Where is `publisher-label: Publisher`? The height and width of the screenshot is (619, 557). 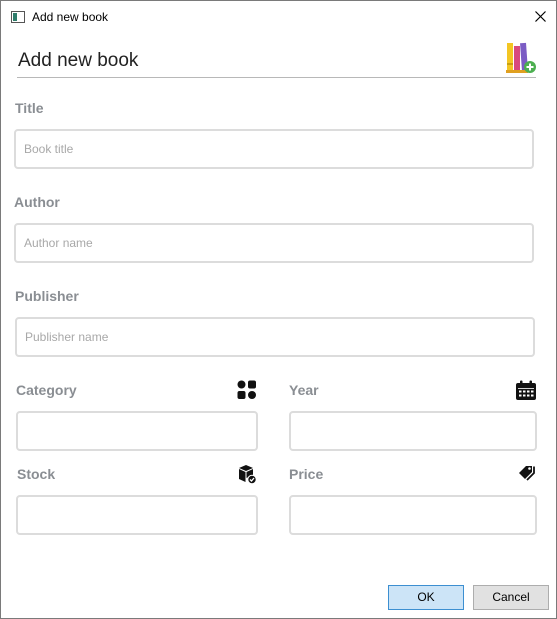
publisher-label: Publisher is located at coordinates (47, 296).